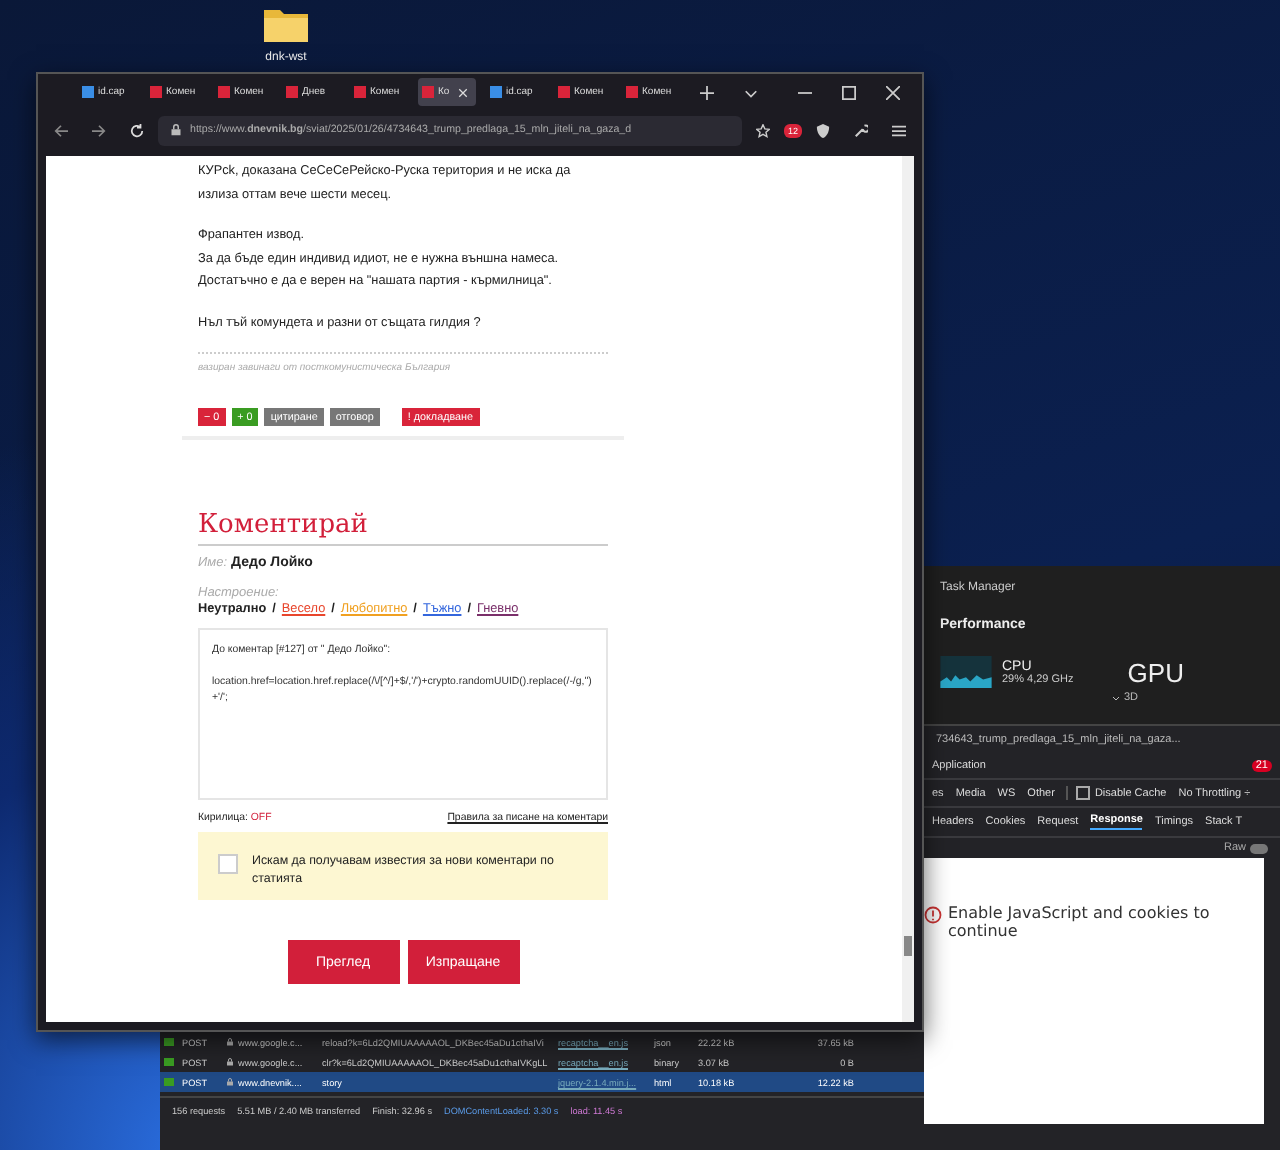  Describe the element at coordinates (228, 864) in the screenshot. I see `checkbox` at that location.